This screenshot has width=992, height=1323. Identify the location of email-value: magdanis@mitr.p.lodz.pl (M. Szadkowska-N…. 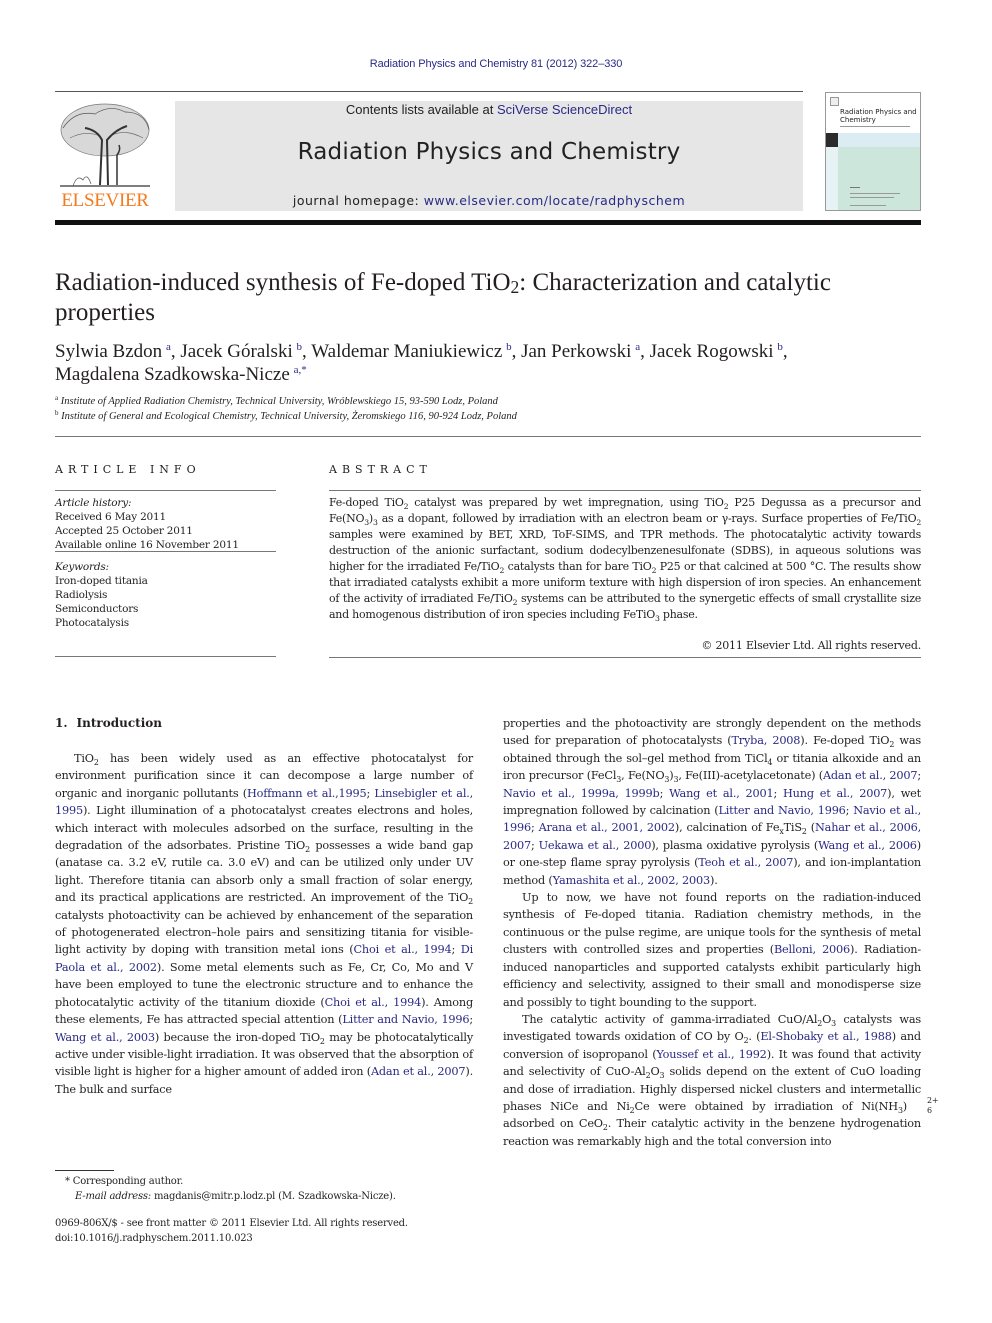
(275, 1196).